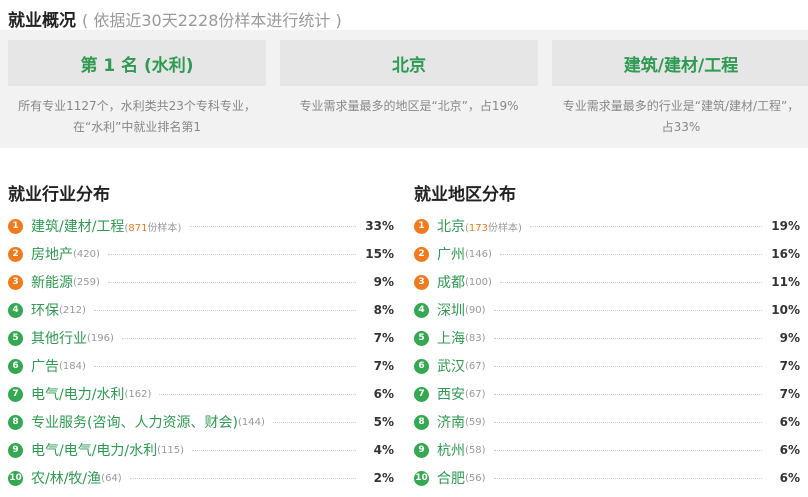  What do you see at coordinates (94, 450) in the screenshot?
I see `industry-name-link: 电气/电气/电力/水利` at bounding box center [94, 450].